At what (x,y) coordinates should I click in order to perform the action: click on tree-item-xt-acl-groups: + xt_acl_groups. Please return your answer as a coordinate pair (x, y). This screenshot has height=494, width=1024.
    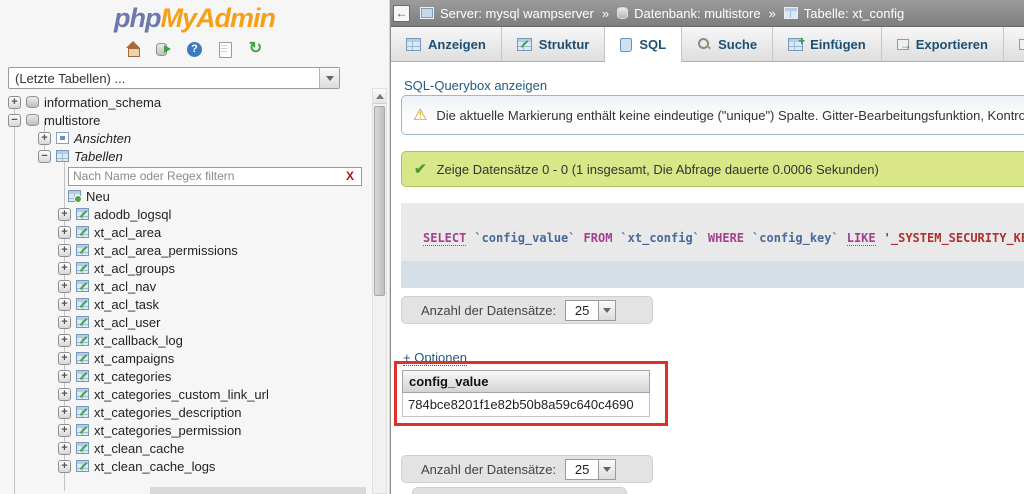
    Looking at the image, I should click on (194, 268).